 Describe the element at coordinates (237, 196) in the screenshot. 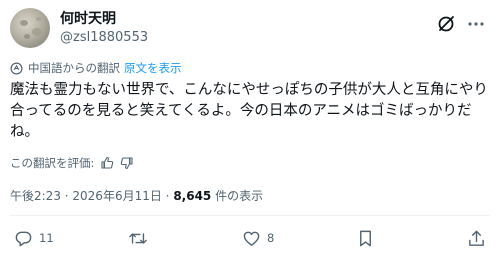

I see `view-count-label: 件の表示` at that location.